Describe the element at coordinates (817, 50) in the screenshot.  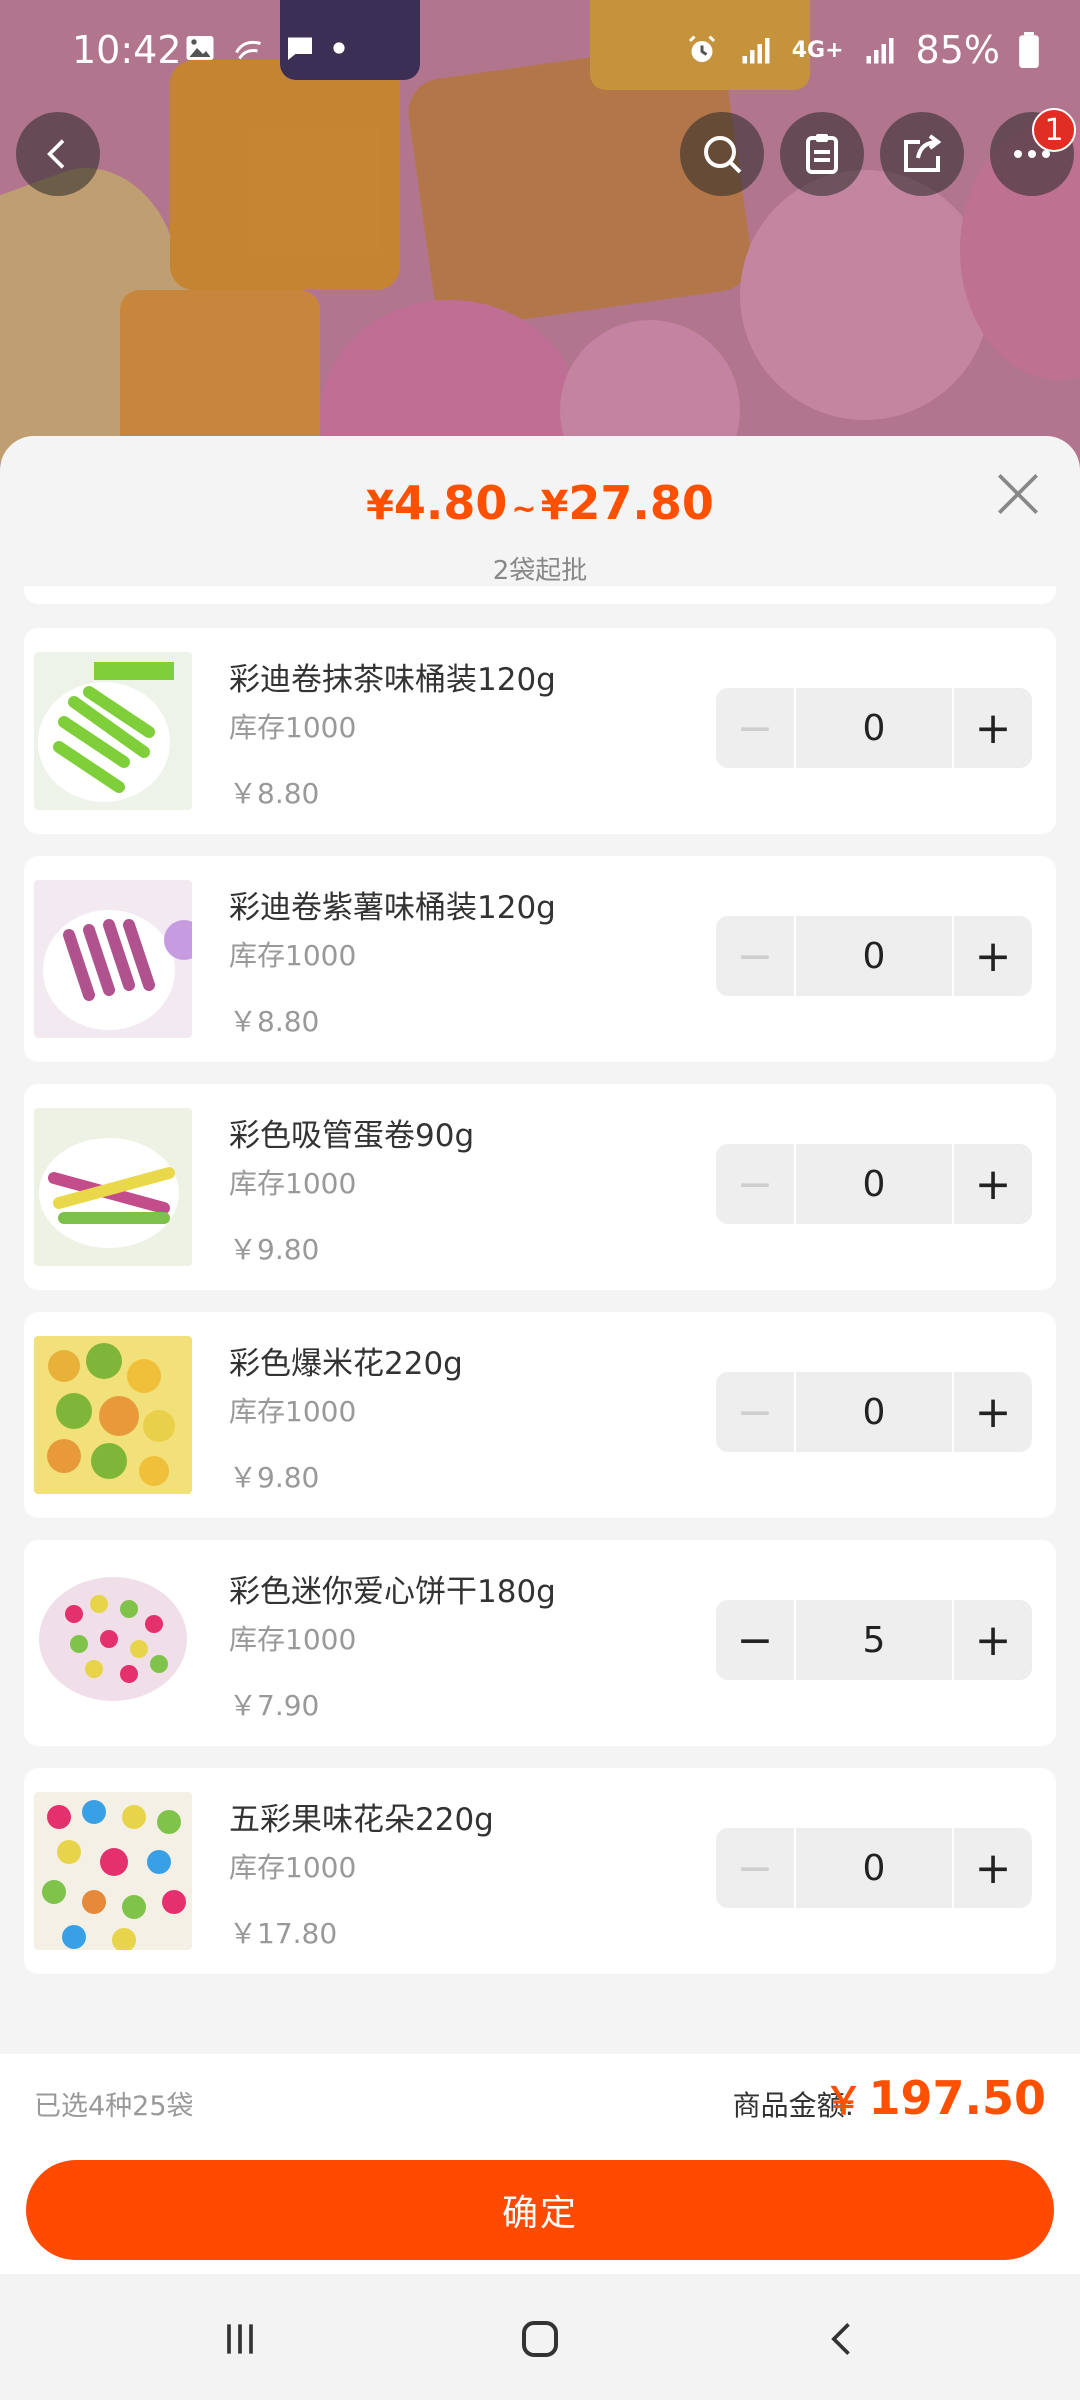
I see `network-type: 4G+` at that location.